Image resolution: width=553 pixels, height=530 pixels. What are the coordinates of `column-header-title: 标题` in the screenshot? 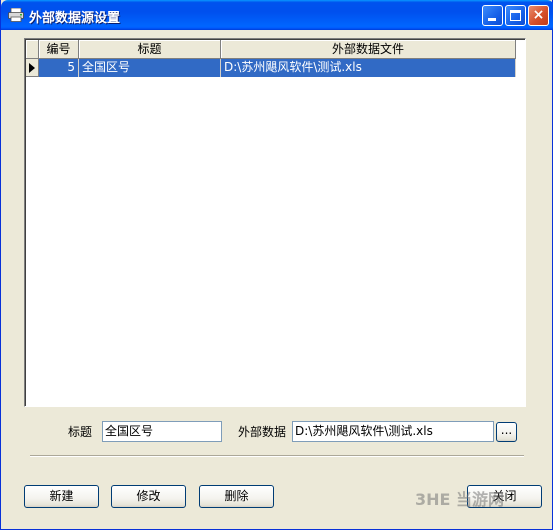 It's located at (150, 49).